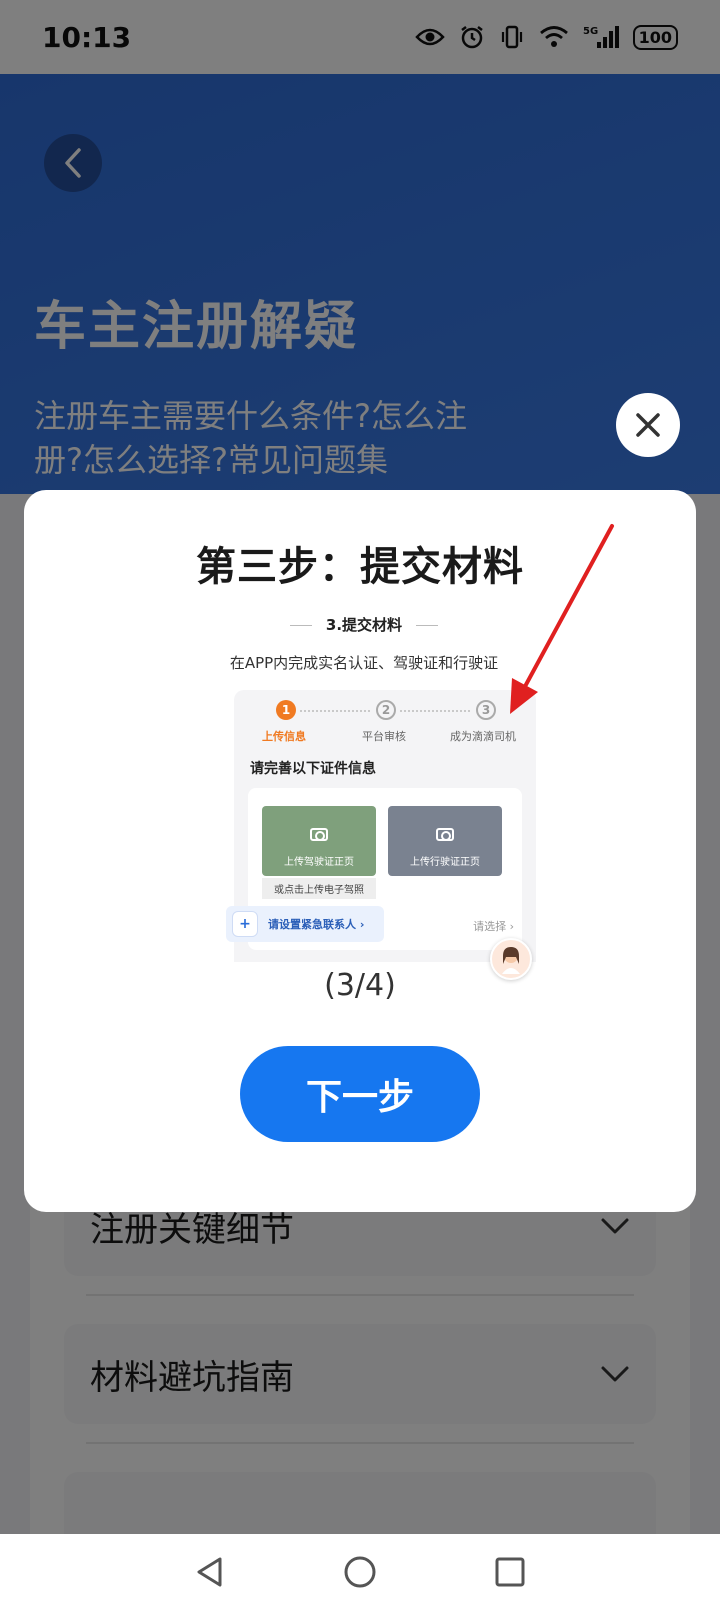 Image resolution: width=720 pixels, height=1610 pixels. I want to click on electronic-license-link: 或点击上传电子驾照, so click(319, 888).